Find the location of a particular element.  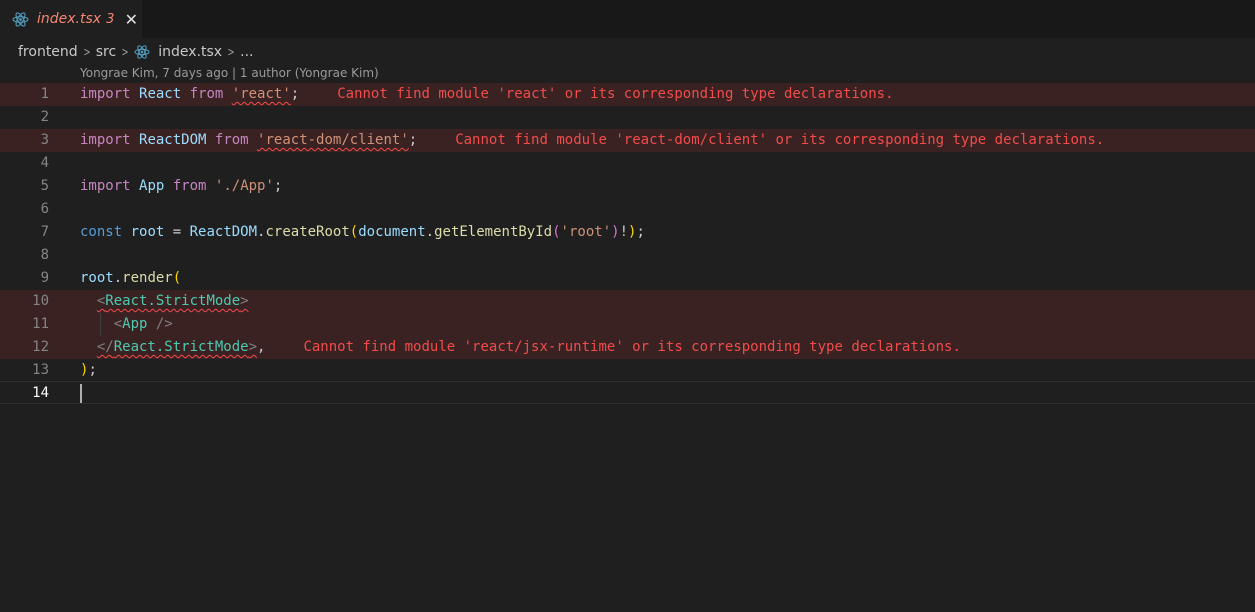

breadcrumb-frontend: frontend is located at coordinates (48, 52).